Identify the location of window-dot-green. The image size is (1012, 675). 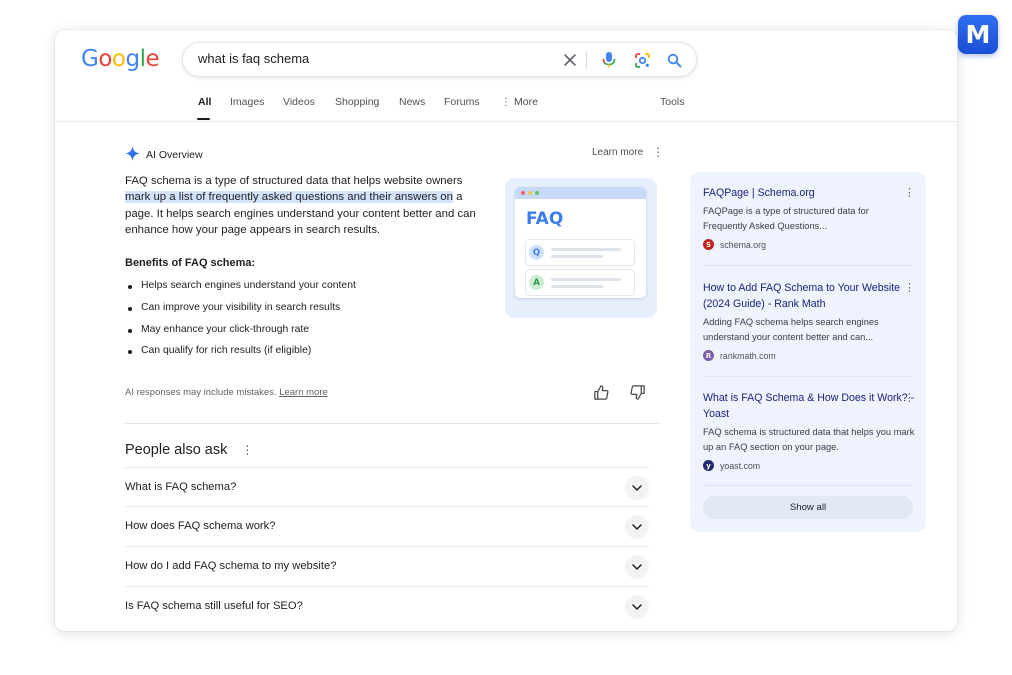
(537, 193).